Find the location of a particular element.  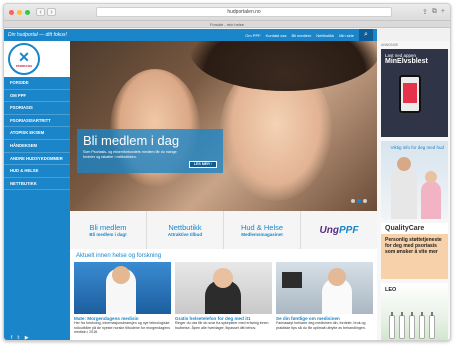

tile-title: Bli medlem is located at coordinates (108, 227).